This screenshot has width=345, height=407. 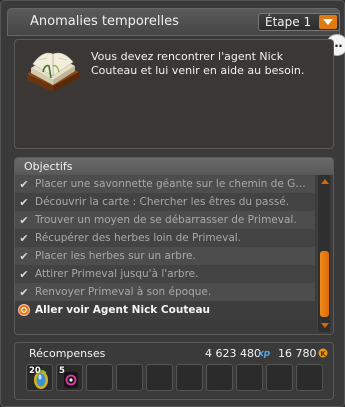 I want to click on objectives-scrollbar, so click(x=323, y=253).